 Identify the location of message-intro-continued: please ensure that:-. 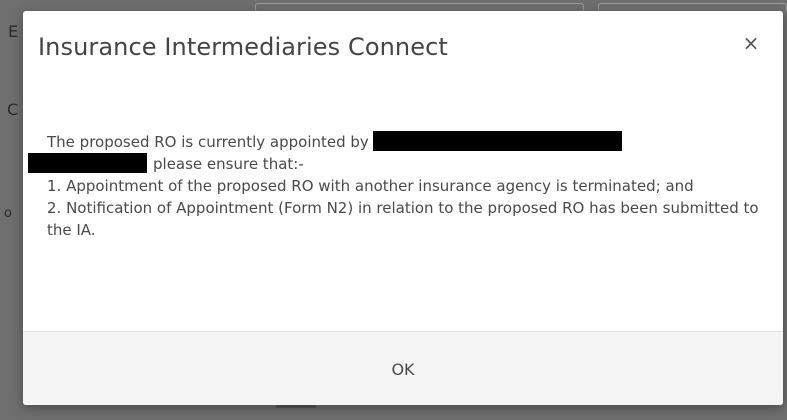
(400, 164).